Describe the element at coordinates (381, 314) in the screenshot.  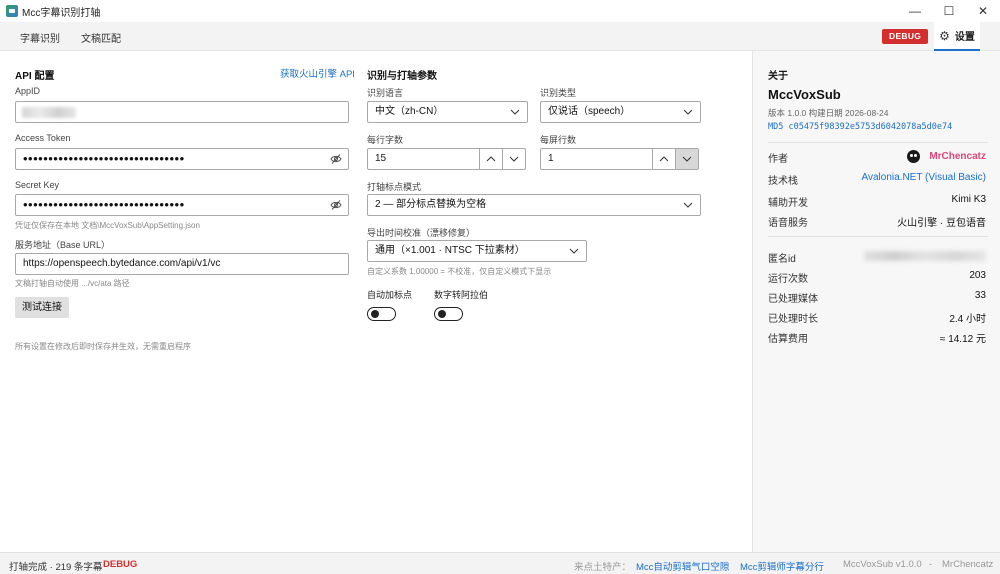
I see `auto-punct-toggle` at that location.